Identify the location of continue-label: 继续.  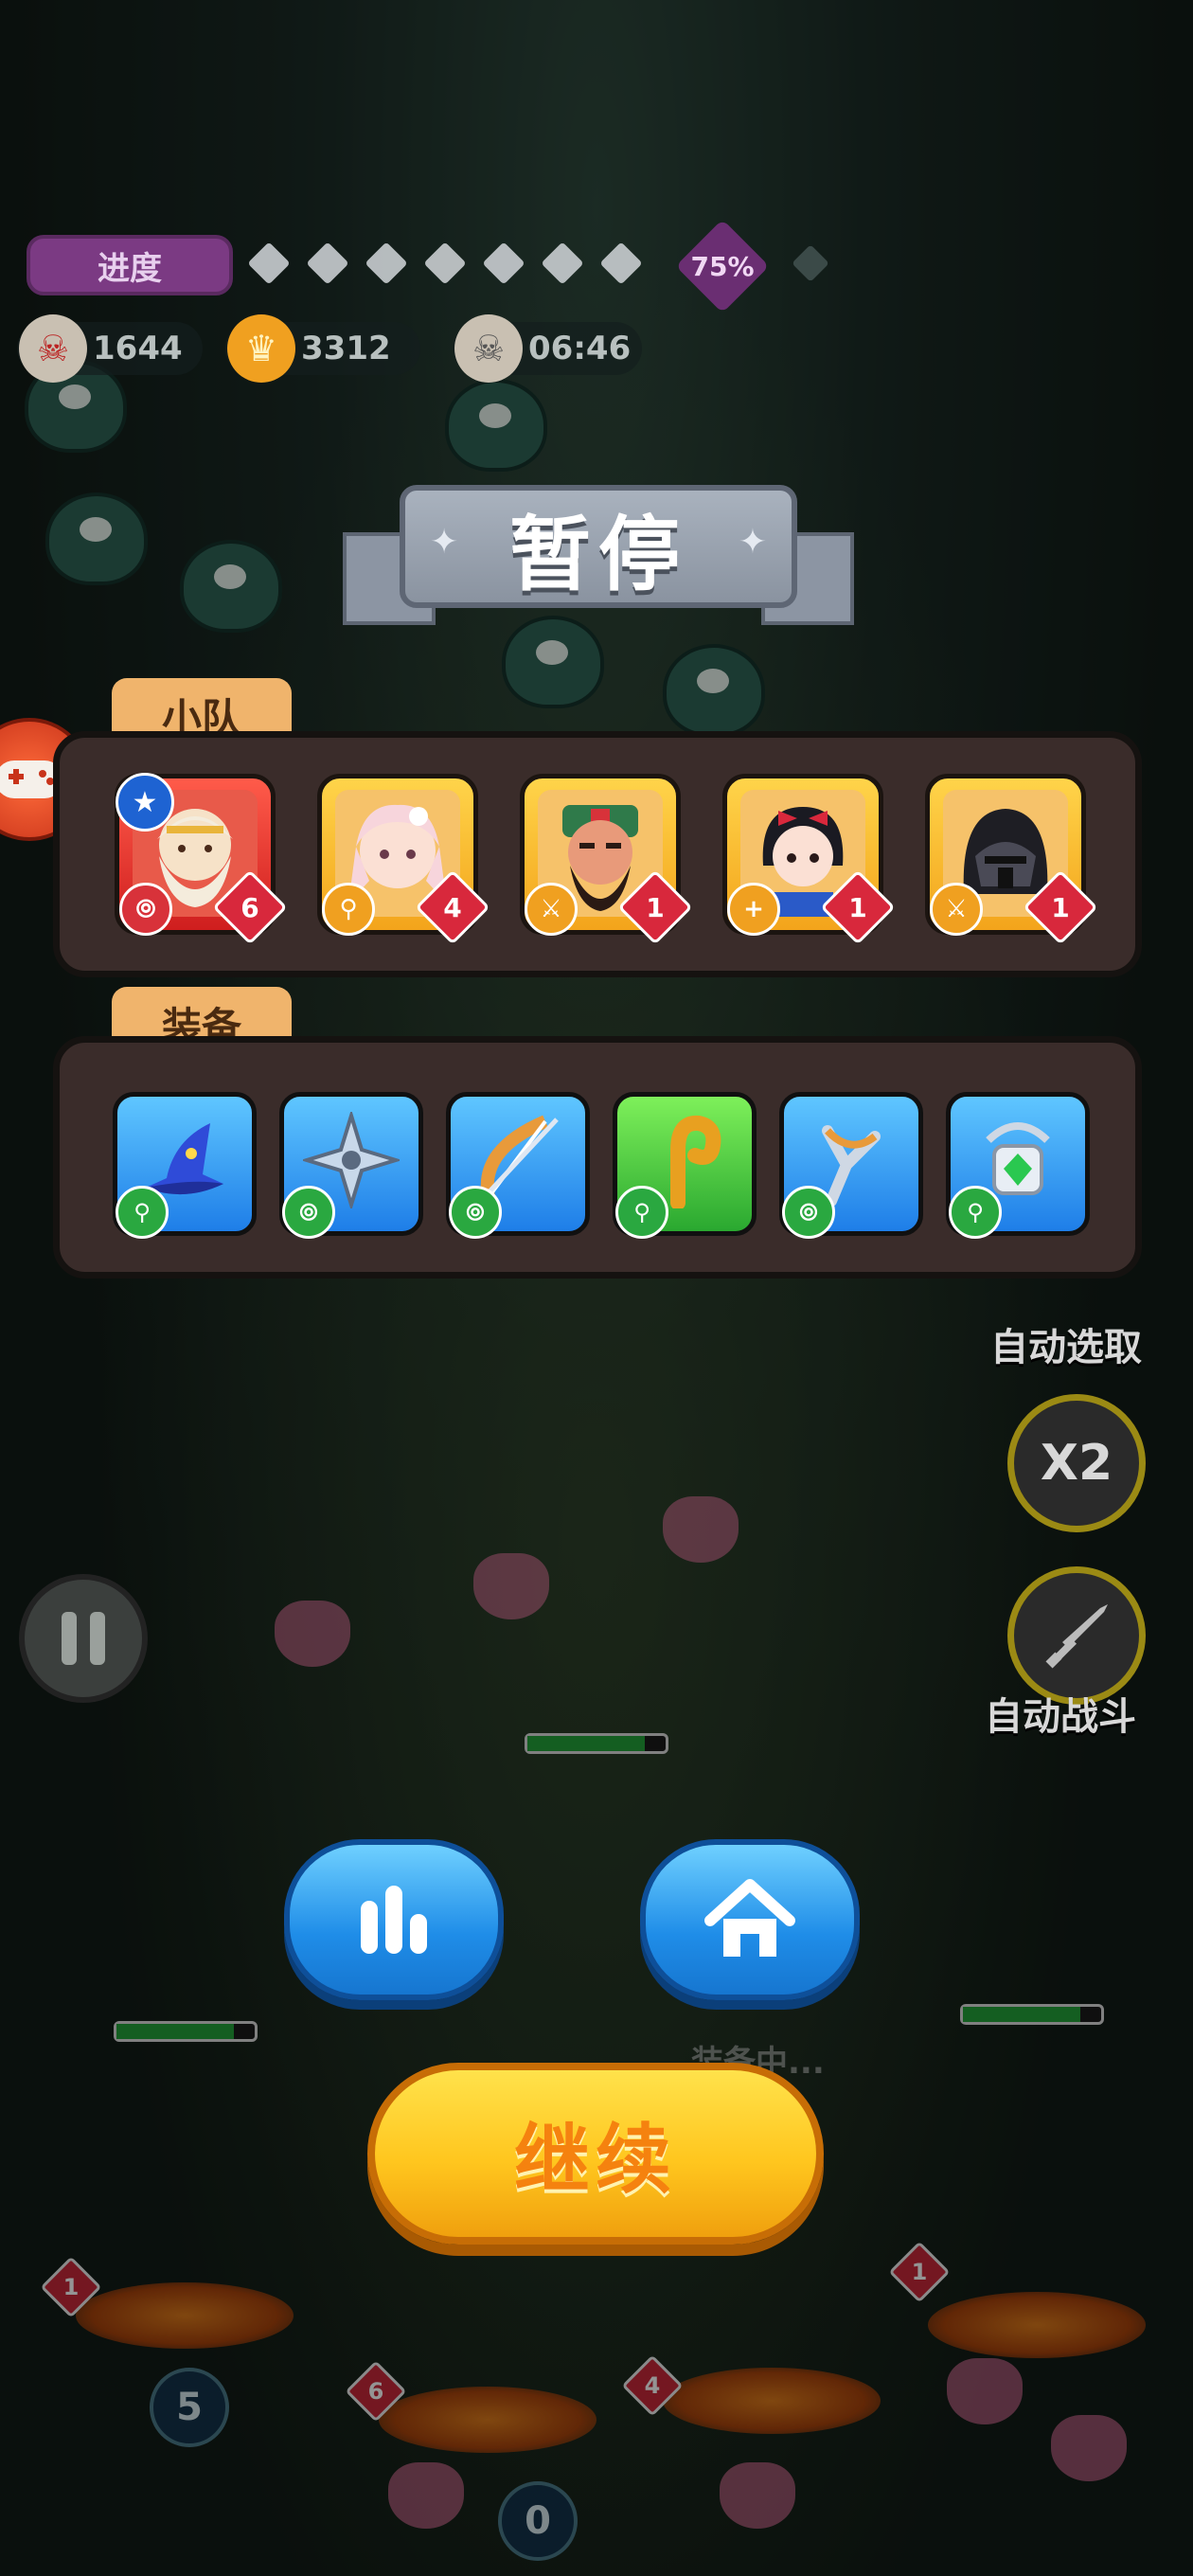
(595, 2160).